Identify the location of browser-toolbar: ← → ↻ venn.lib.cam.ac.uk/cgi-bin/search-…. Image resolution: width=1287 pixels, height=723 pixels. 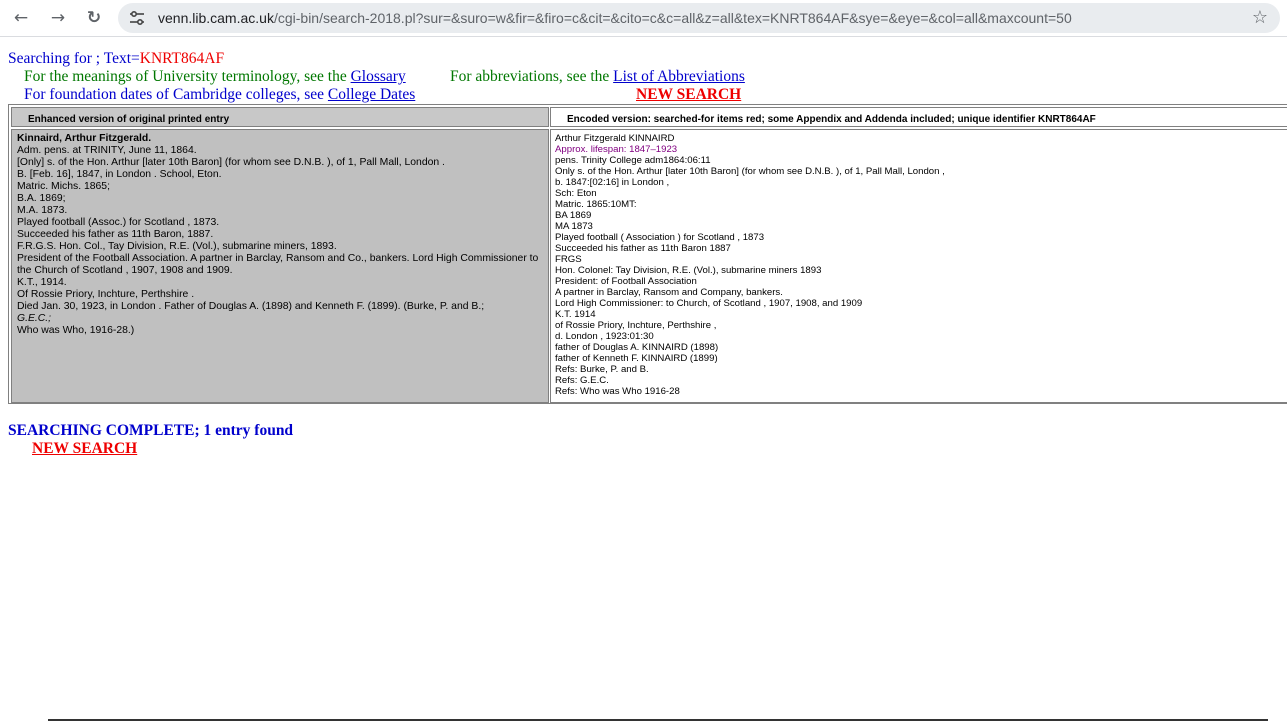
(643, 18).